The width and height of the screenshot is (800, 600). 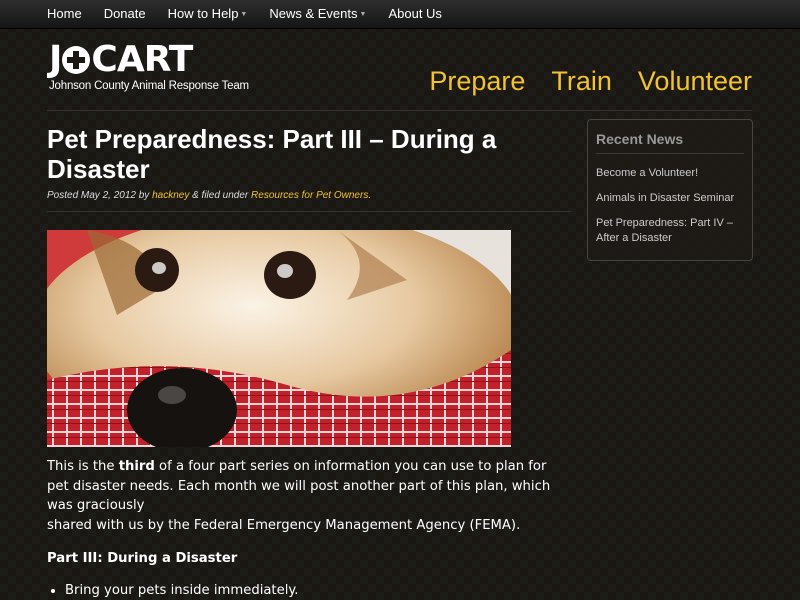 I want to click on nav-about-us-label: About Us, so click(x=415, y=13).